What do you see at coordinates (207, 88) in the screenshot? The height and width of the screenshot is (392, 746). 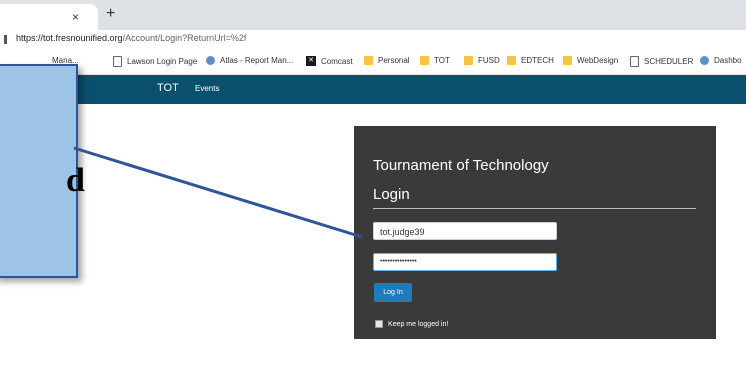 I see `nav-events-link: Events` at bounding box center [207, 88].